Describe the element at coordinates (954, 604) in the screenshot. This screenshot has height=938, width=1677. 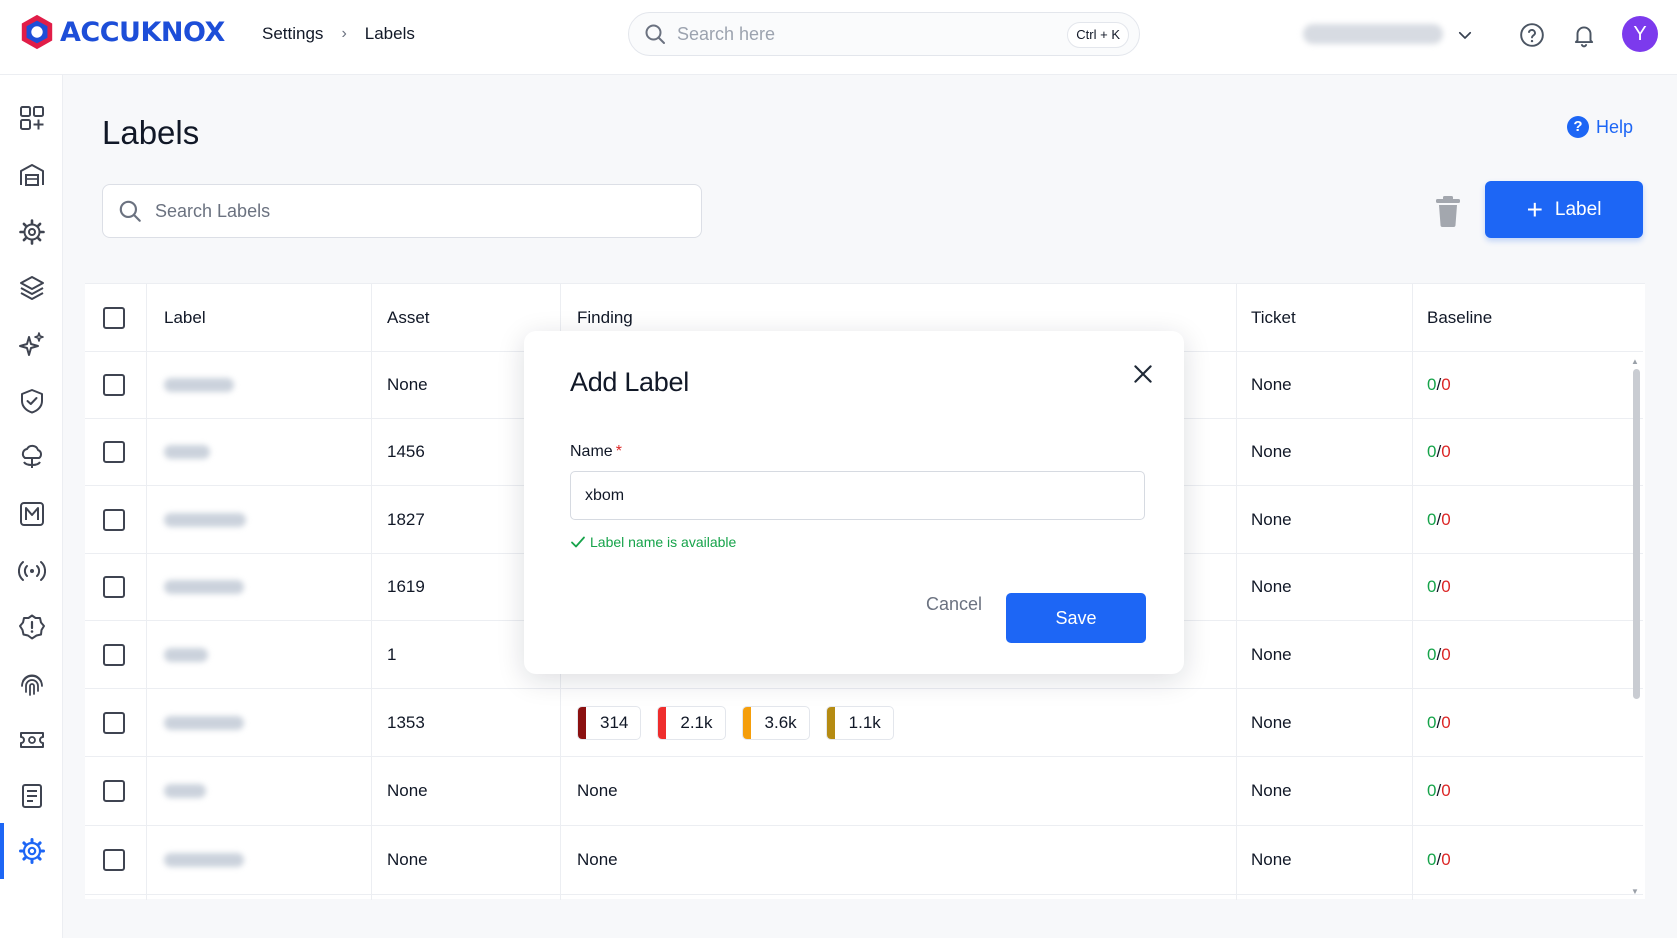
I see `cancel-button: Cancel` at that location.